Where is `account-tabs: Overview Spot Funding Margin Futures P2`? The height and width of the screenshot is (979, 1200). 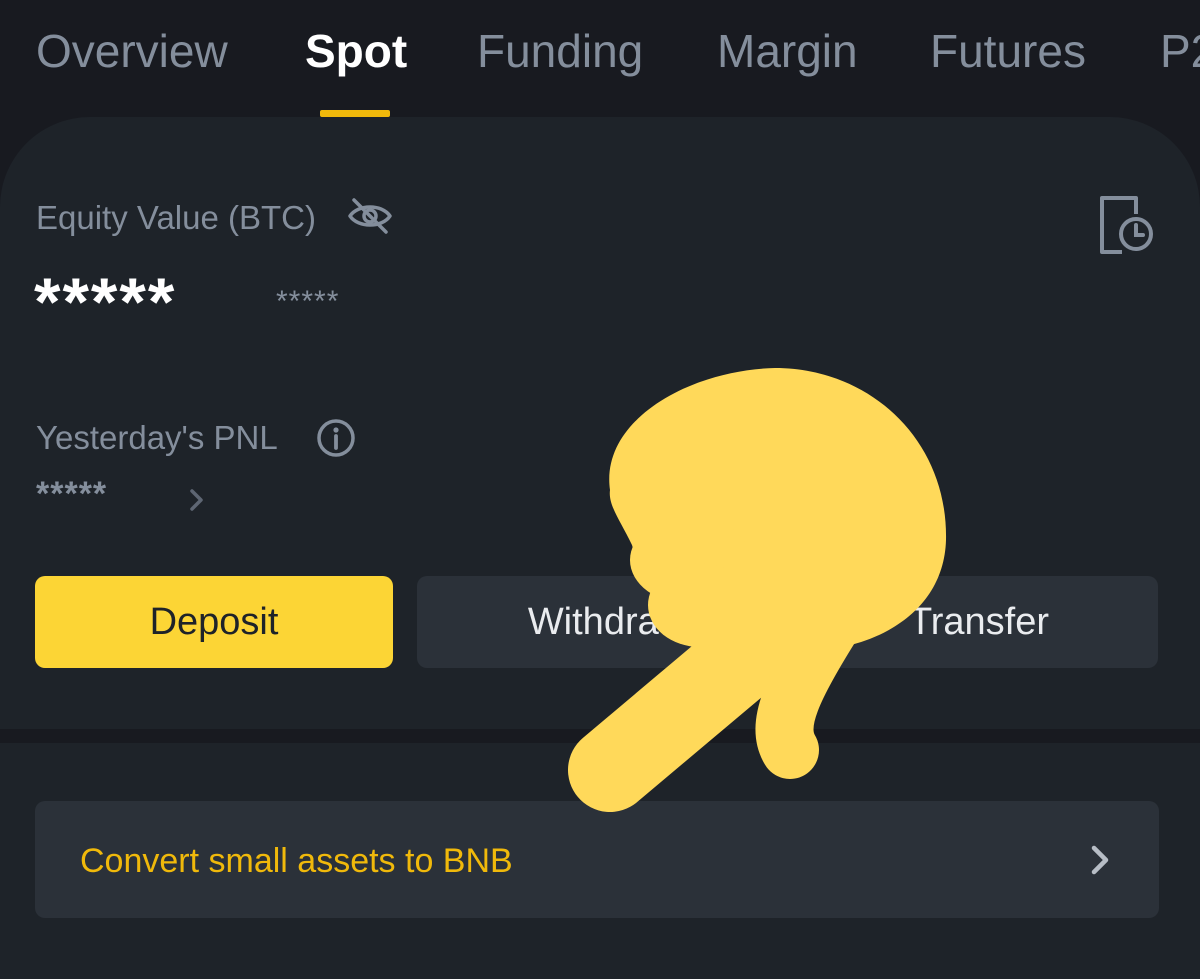
account-tabs: Overview Spot Funding Margin Futures P2 is located at coordinates (600, 59).